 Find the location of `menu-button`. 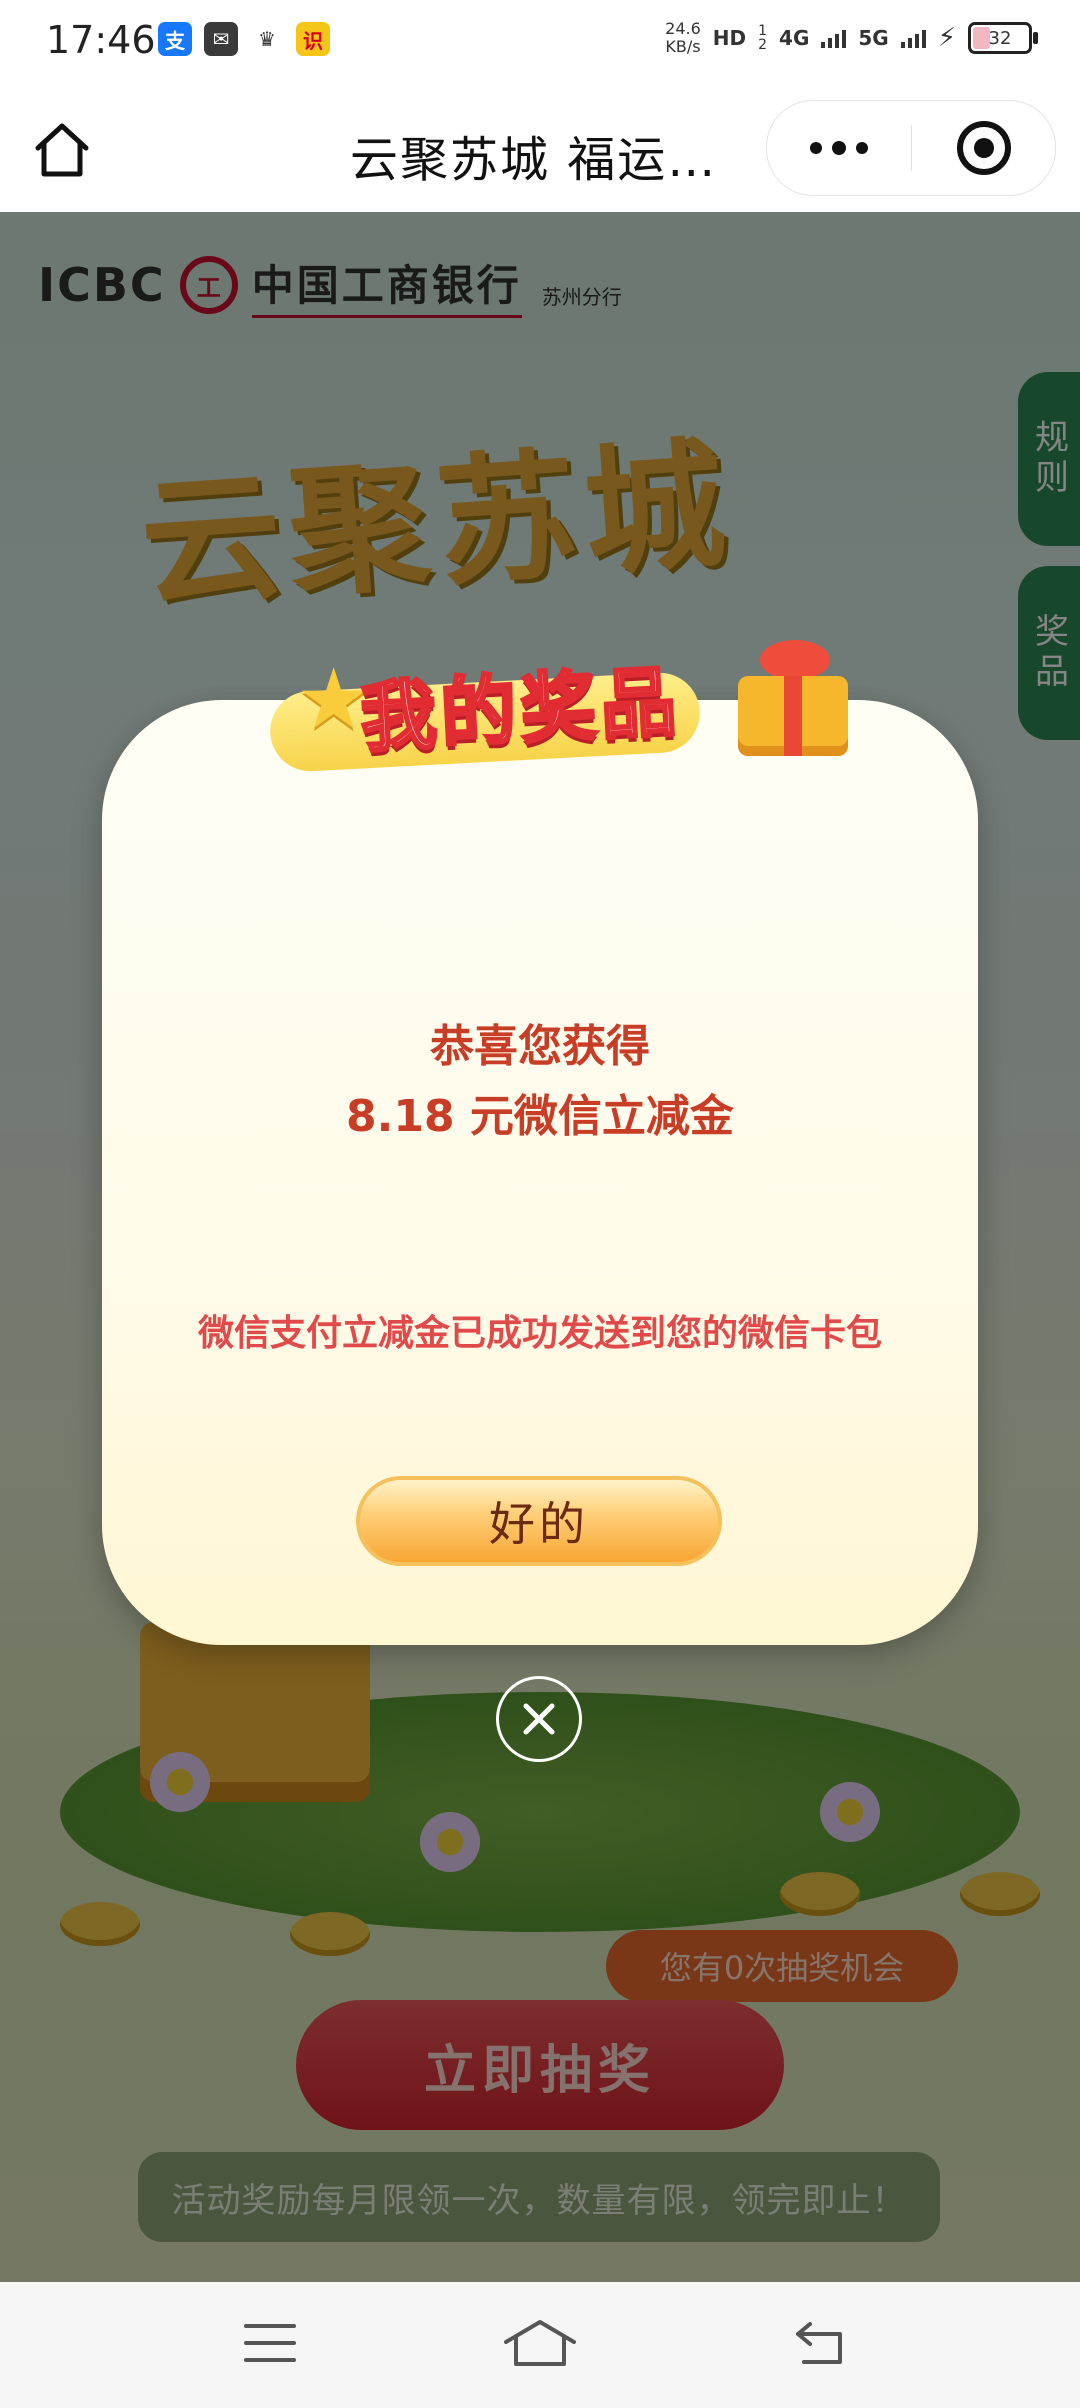

menu-button is located at coordinates (270, 2343).